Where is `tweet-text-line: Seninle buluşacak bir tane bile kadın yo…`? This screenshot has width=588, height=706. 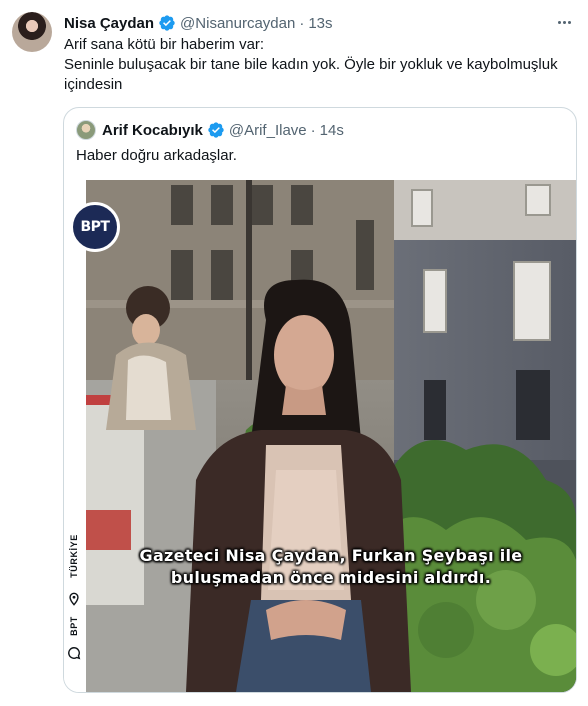 tweet-text-line: Seninle buluşacak bir tane bile kadın yo… is located at coordinates (311, 64).